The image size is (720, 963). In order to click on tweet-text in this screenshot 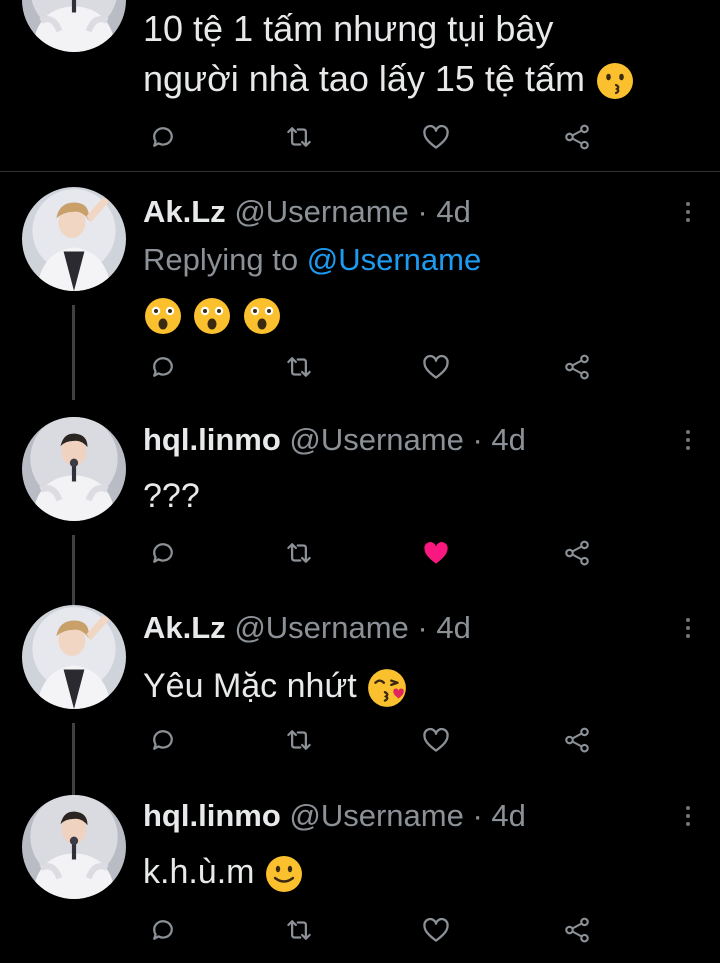, I will do `click(212, 314)`.